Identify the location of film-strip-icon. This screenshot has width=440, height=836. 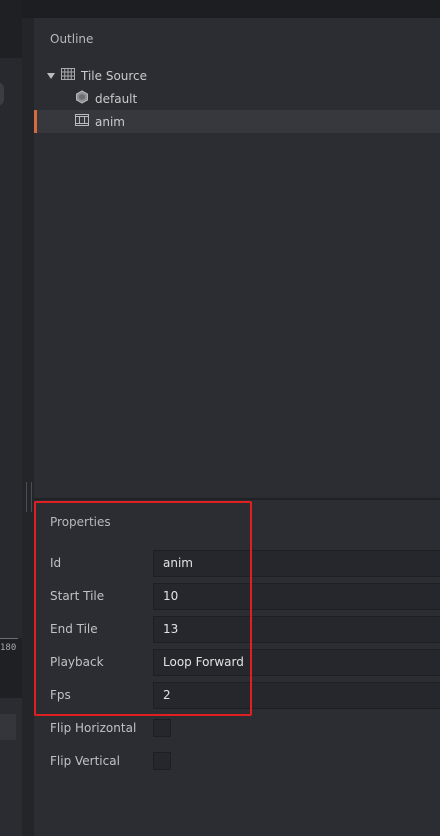
(82, 121).